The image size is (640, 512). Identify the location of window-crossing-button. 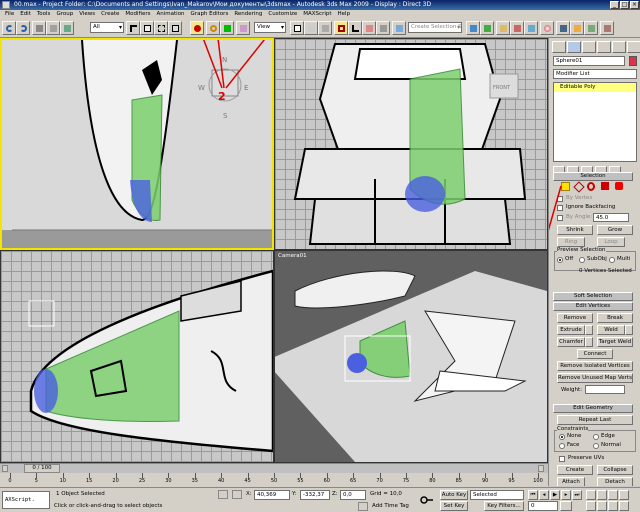
(175, 28).